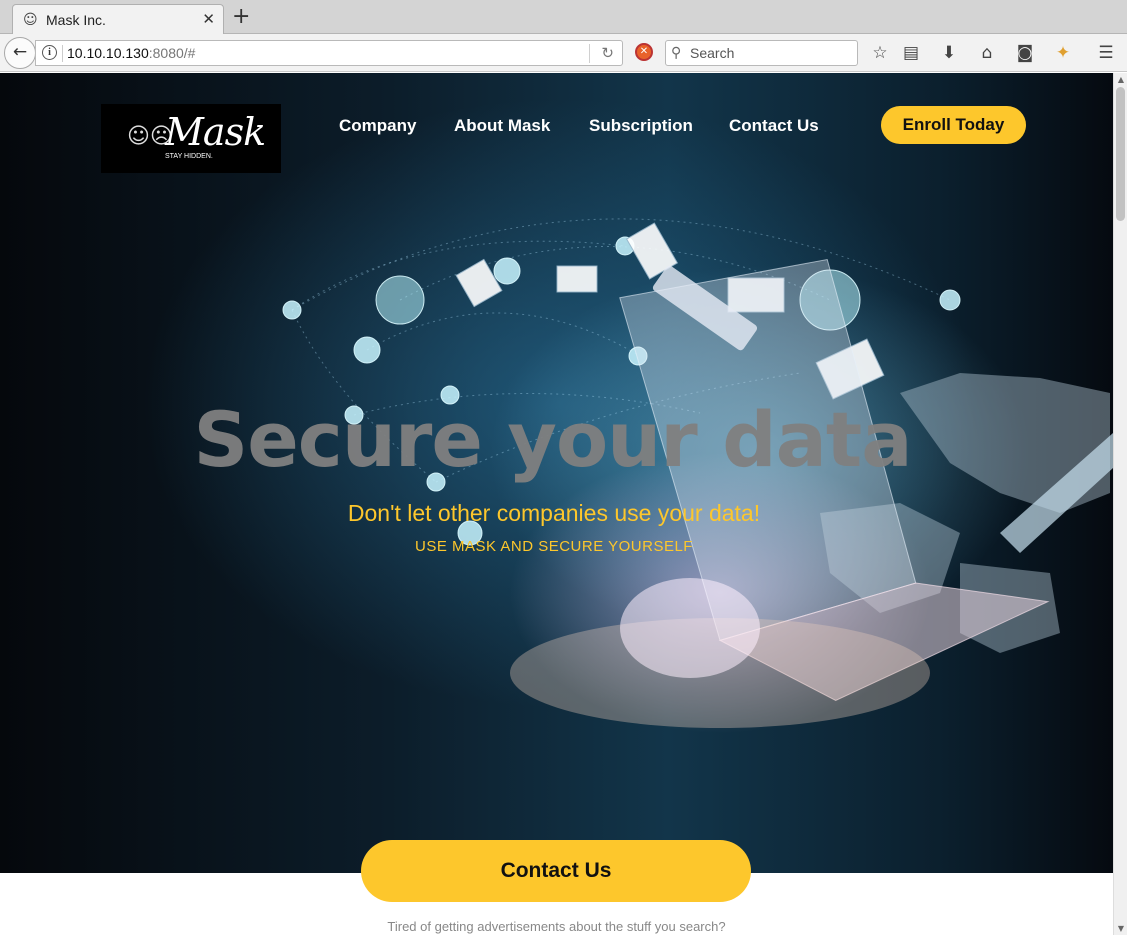 Image resolution: width=1127 pixels, height=935 pixels. I want to click on info-icon: i, so click(49, 52).